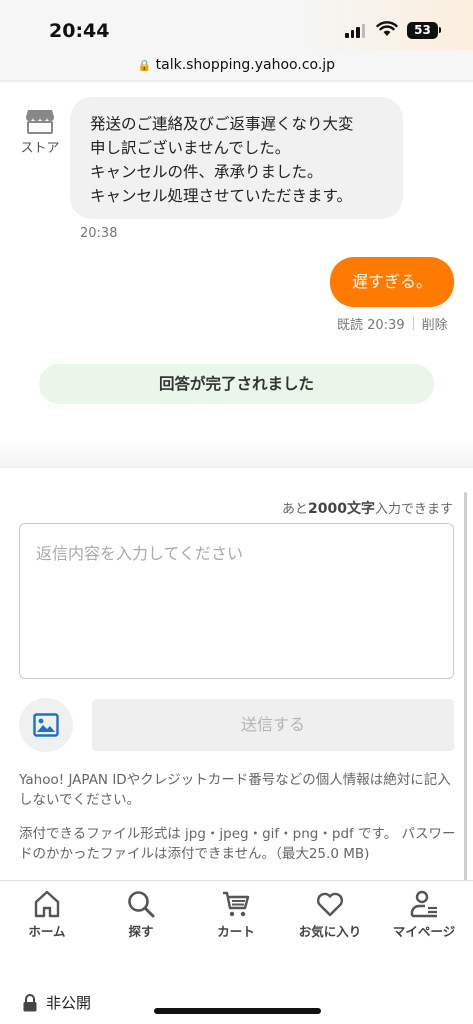 This screenshot has width=473, height=1024. I want to click on nav-favorites-label: お気に入り, so click(330, 931).